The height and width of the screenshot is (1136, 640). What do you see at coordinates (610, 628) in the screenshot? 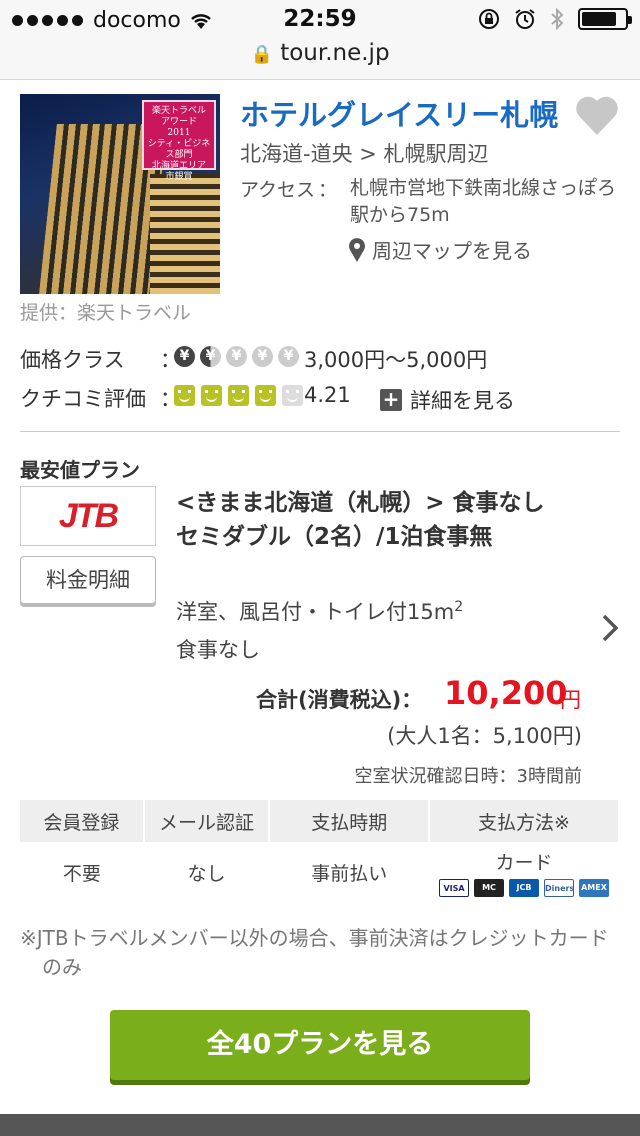
I see `chevron-right-icon` at bounding box center [610, 628].